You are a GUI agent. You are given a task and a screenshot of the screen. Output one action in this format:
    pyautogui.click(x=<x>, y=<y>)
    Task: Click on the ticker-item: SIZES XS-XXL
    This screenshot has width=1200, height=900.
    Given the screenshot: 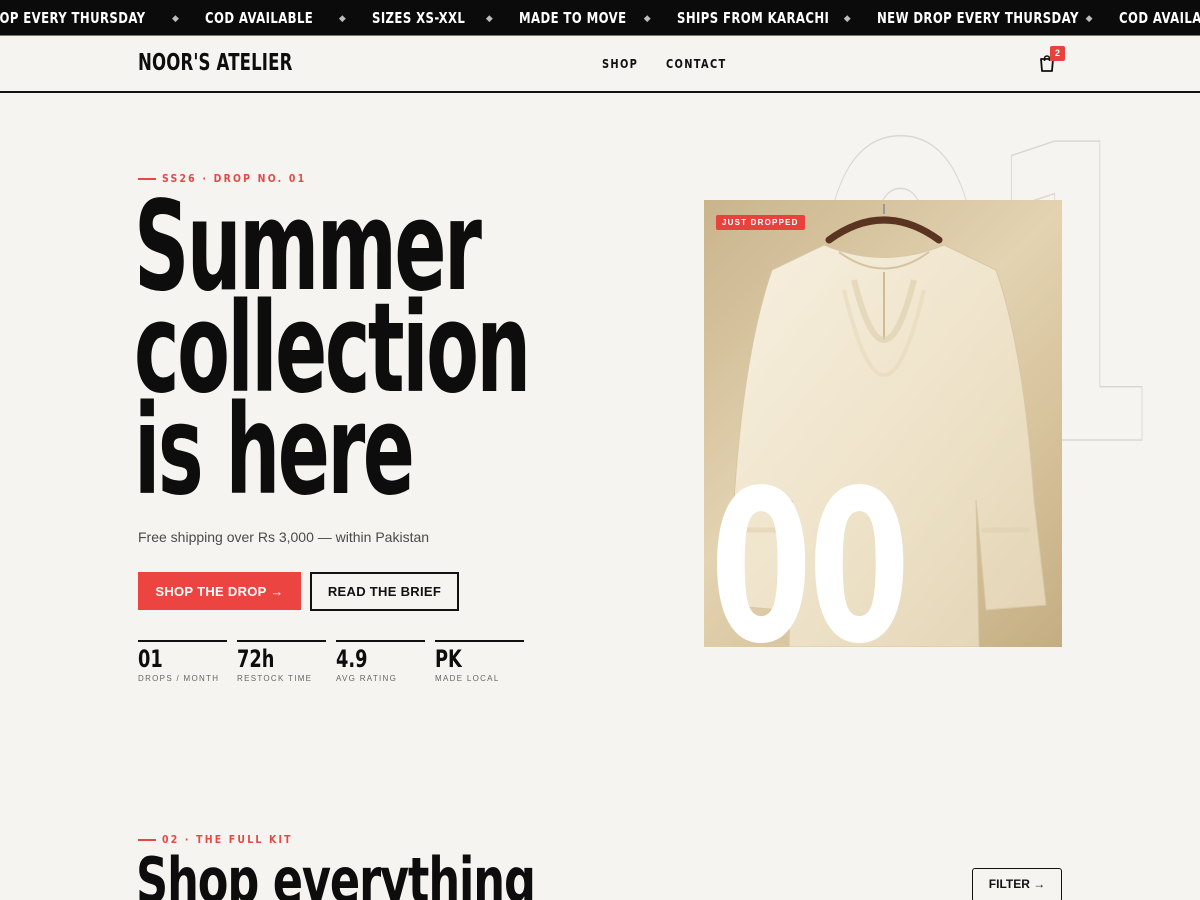 What is the action you would take?
    pyautogui.click(x=418, y=18)
    